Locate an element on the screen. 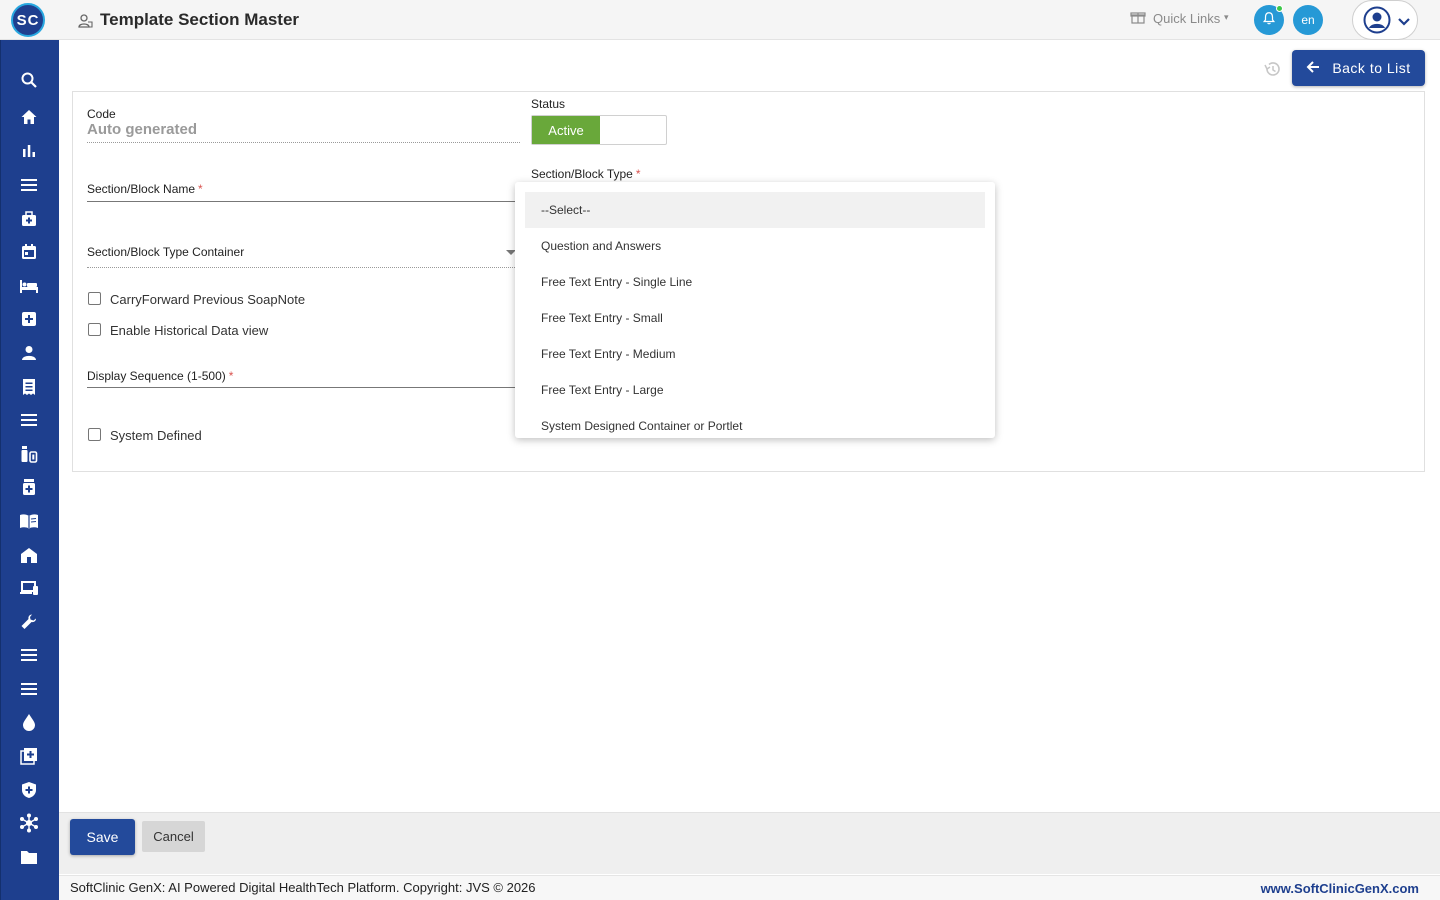  dropdown-option-question-answers: Question and Answers is located at coordinates (755, 246).